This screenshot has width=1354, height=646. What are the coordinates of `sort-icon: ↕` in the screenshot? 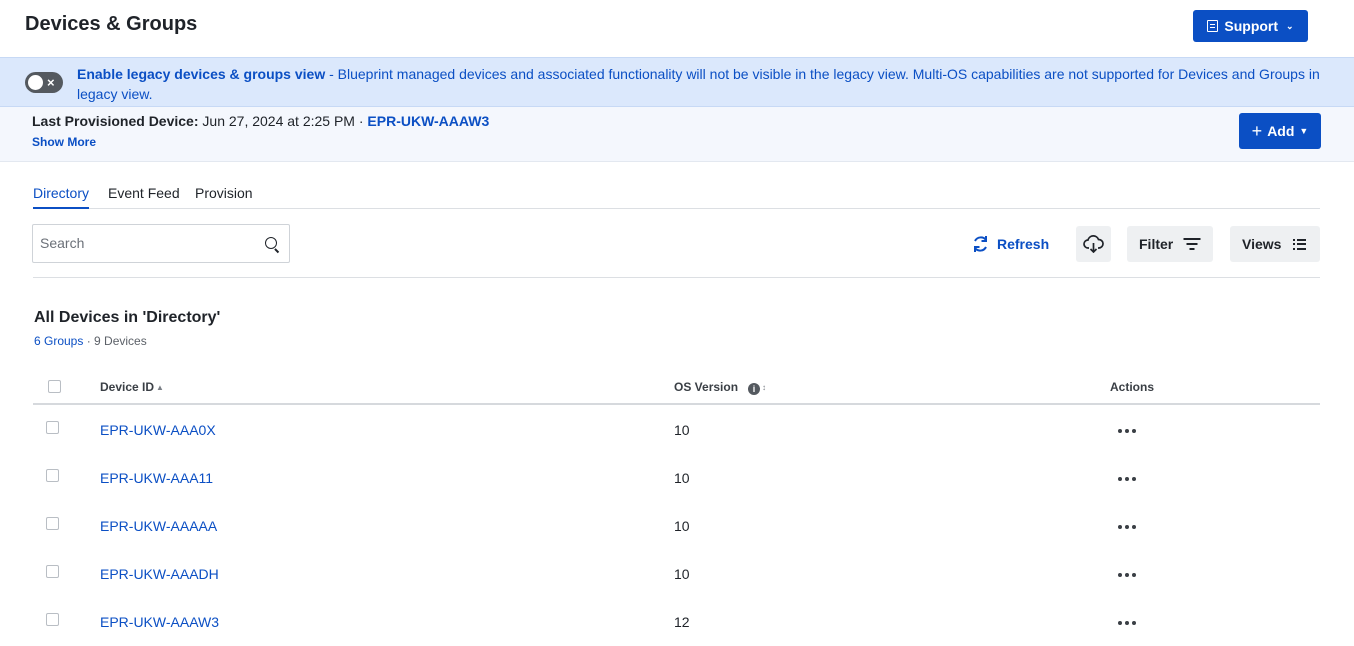 It's located at (764, 387).